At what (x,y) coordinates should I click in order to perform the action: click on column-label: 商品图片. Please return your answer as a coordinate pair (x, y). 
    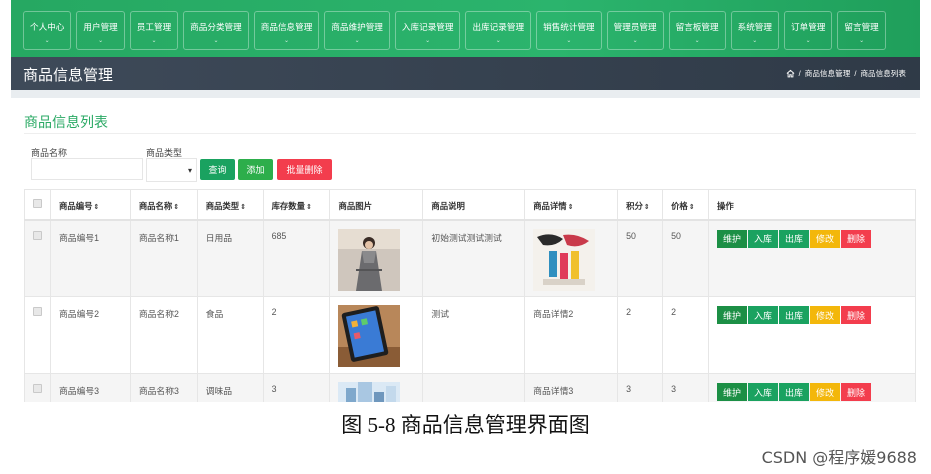
    Looking at the image, I should click on (355, 206).